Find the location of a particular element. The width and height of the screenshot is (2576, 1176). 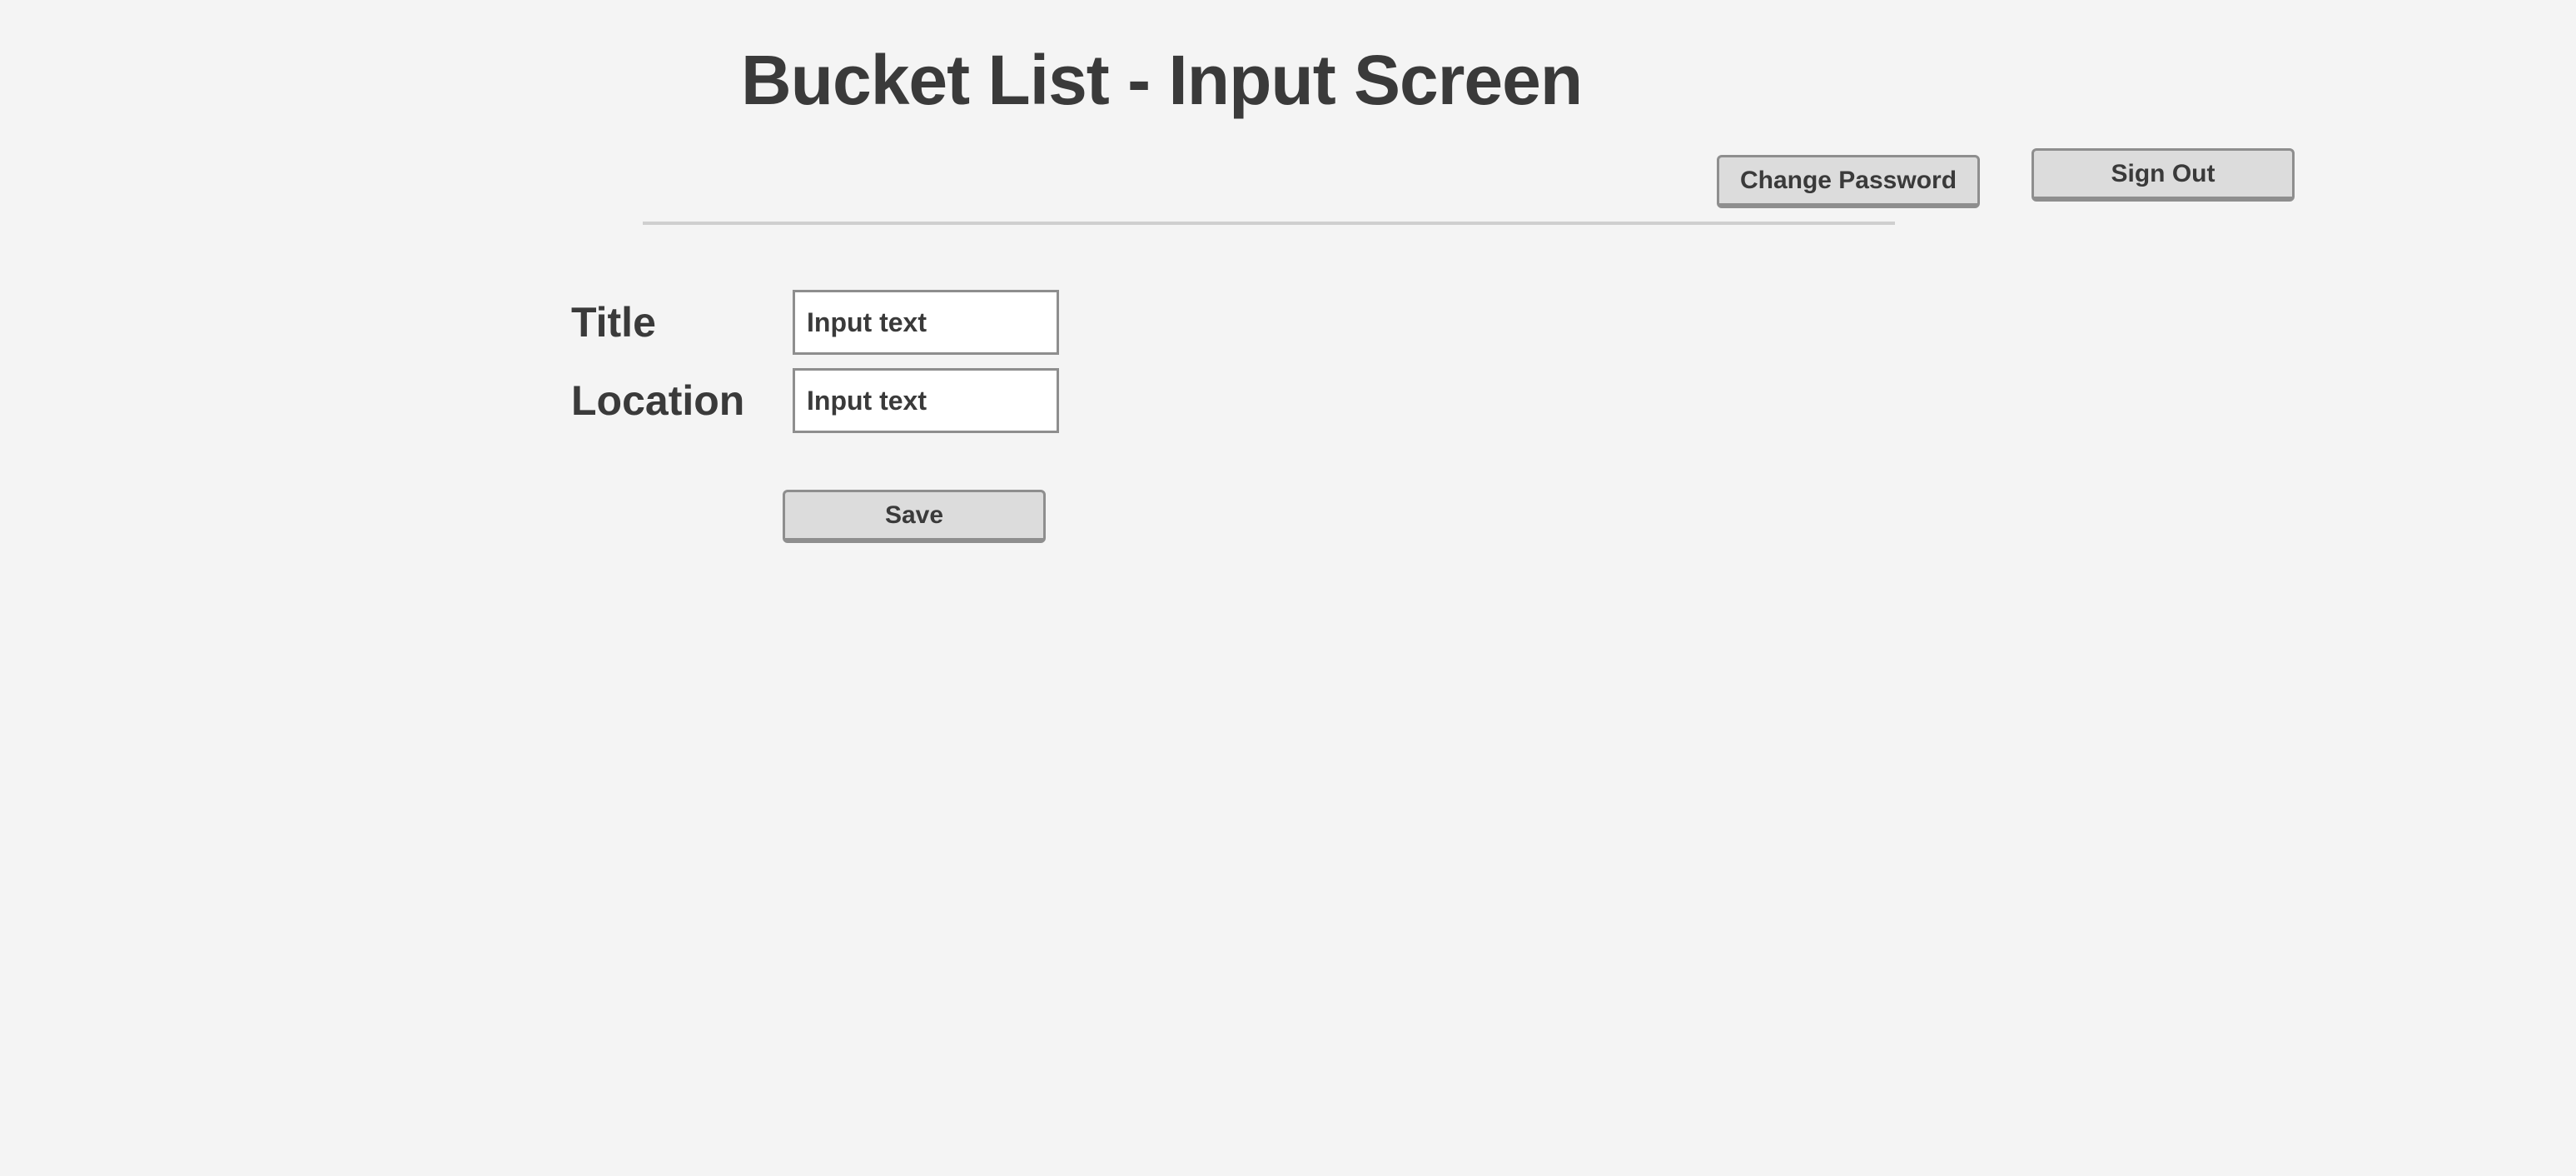

page-title: Bucket List - Input Screen is located at coordinates (1162, 80).